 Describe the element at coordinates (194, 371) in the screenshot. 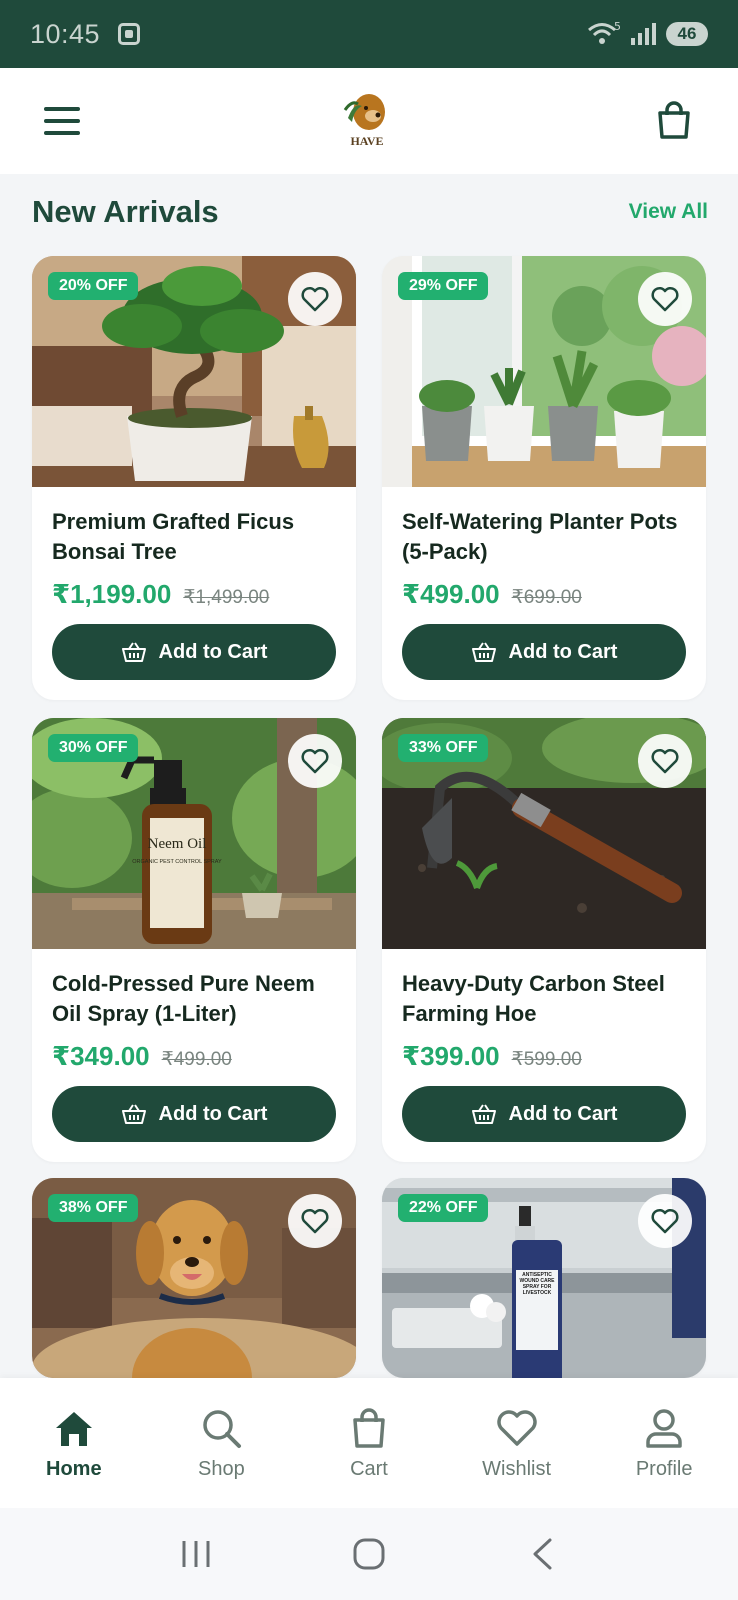

I see `product-image: 20% OFF` at that location.